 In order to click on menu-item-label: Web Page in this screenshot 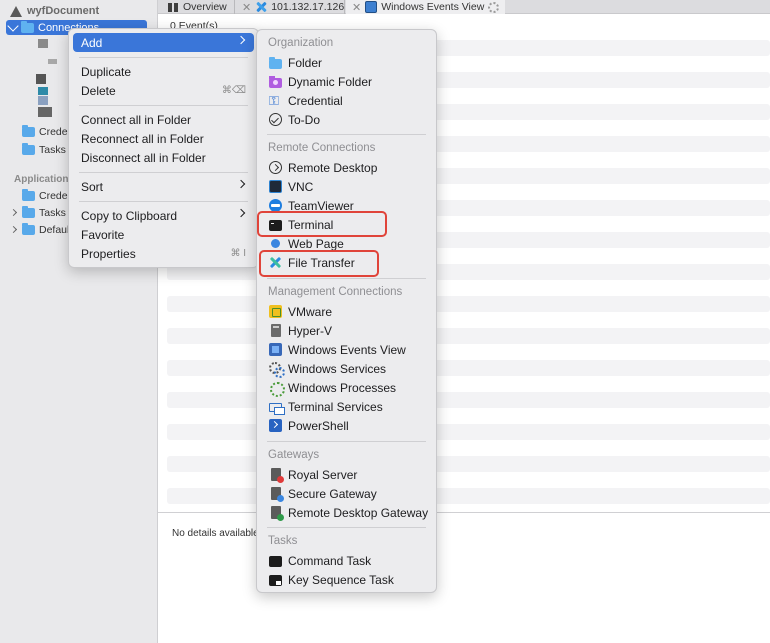, I will do `click(316, 243)`.